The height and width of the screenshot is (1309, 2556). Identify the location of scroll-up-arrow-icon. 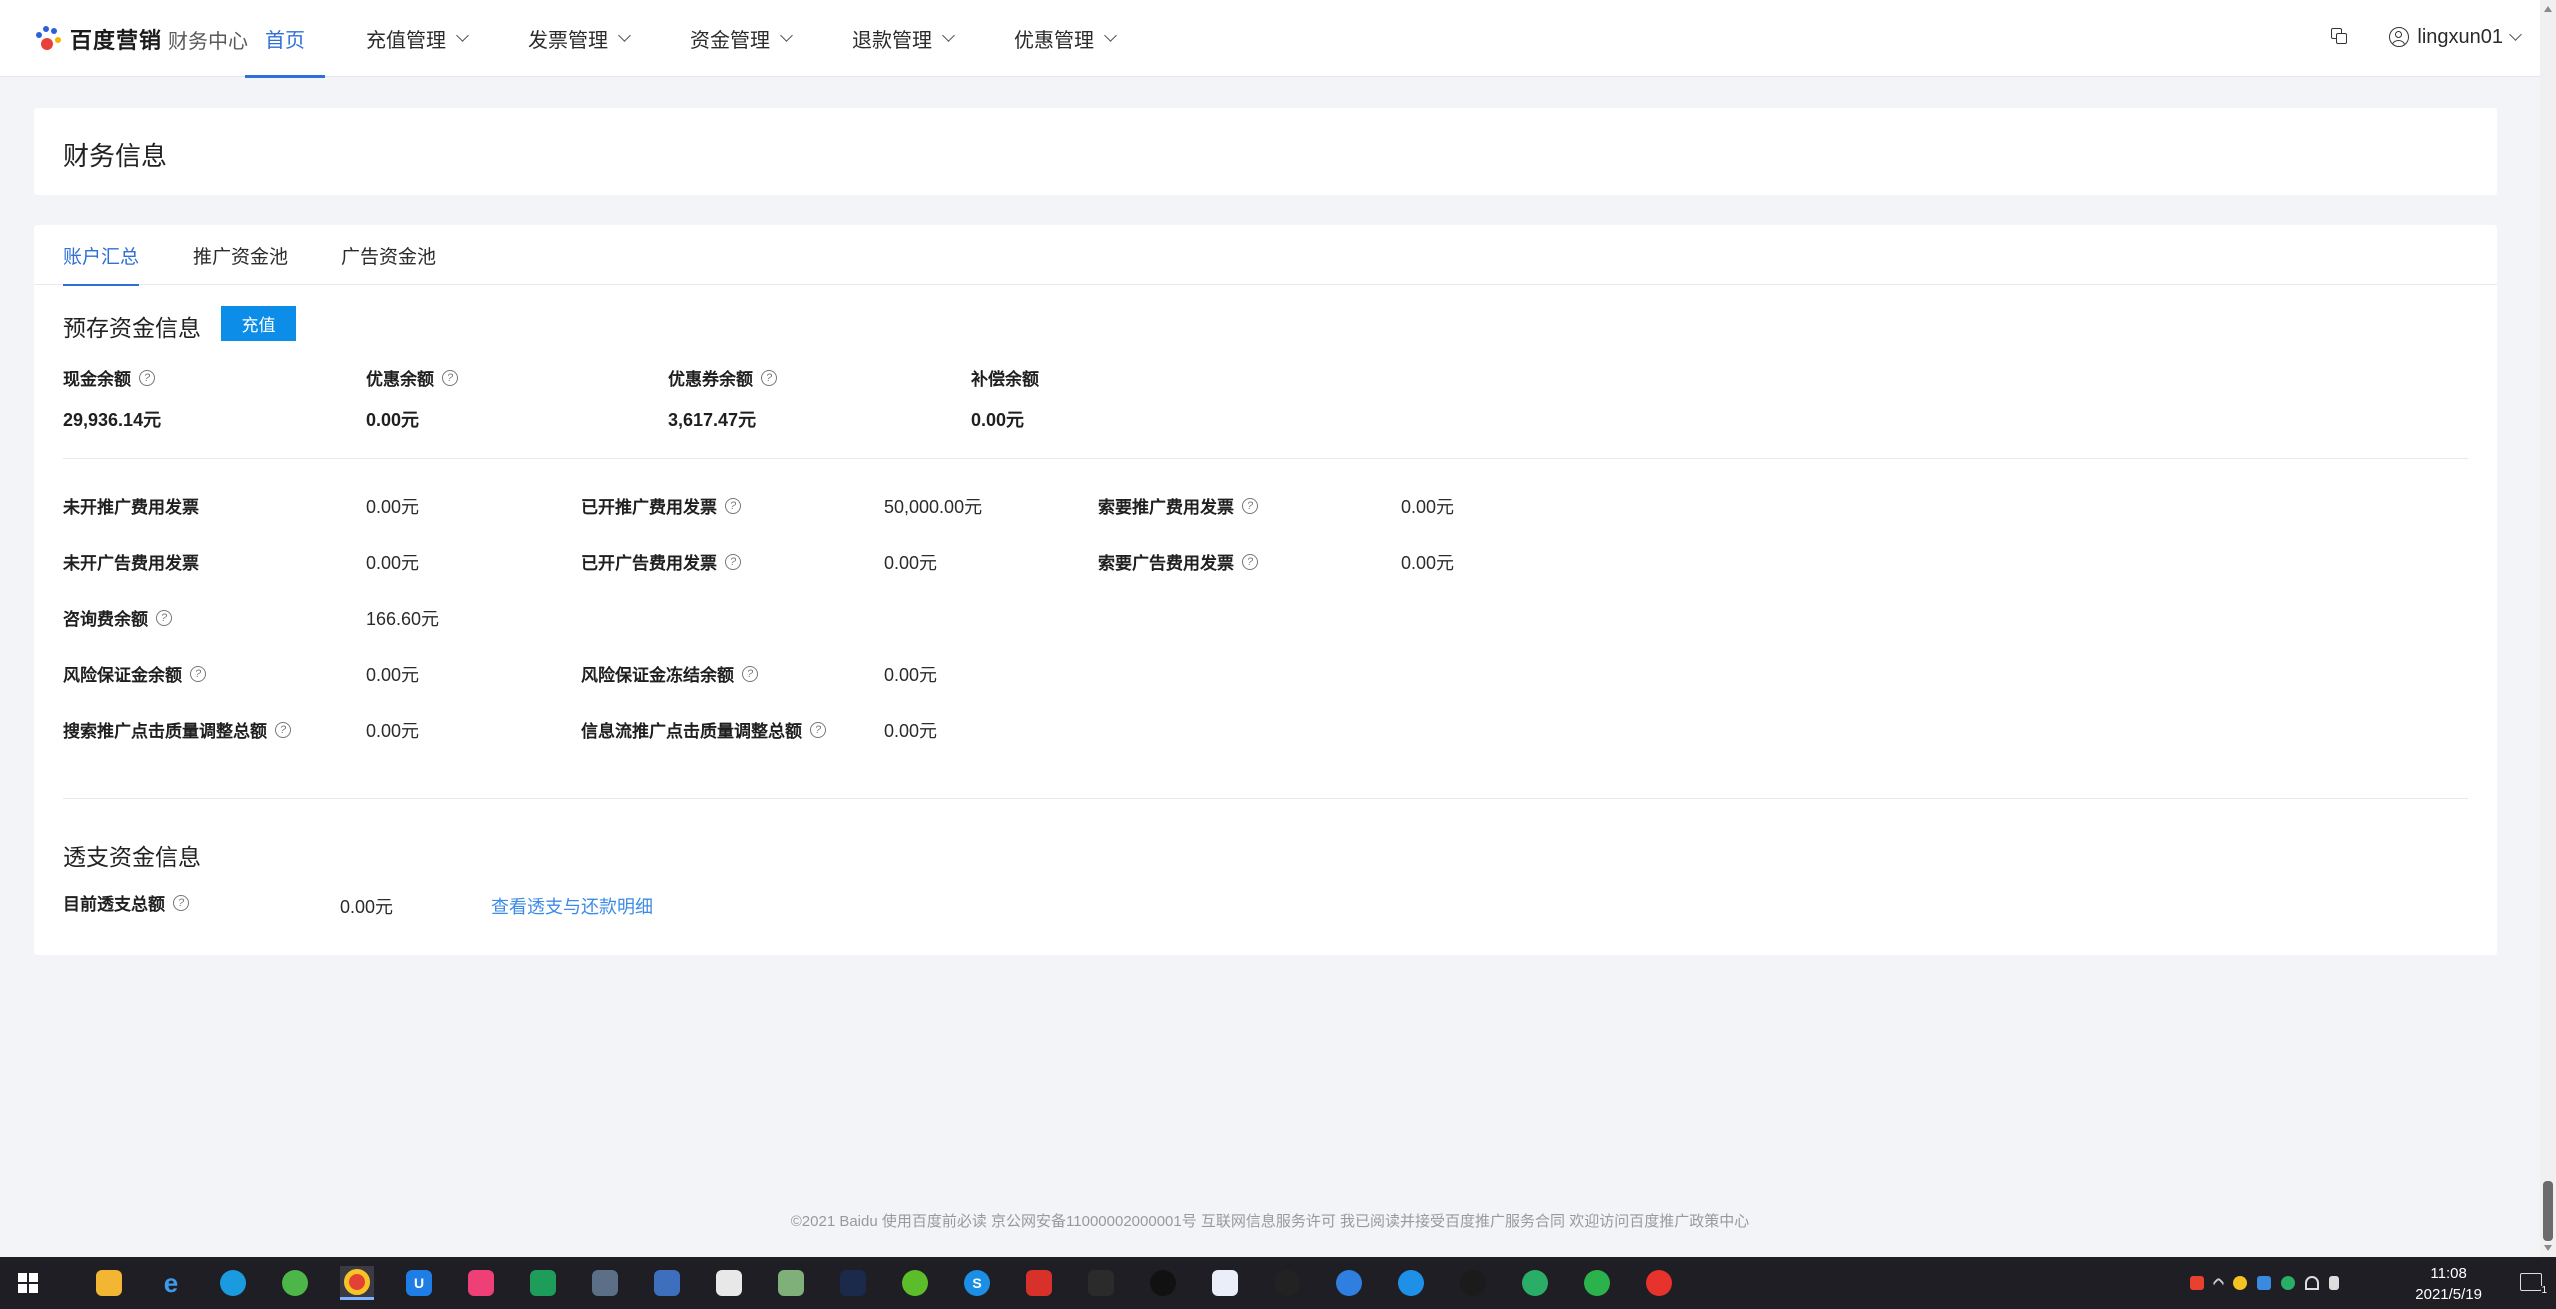
(2548, 9).